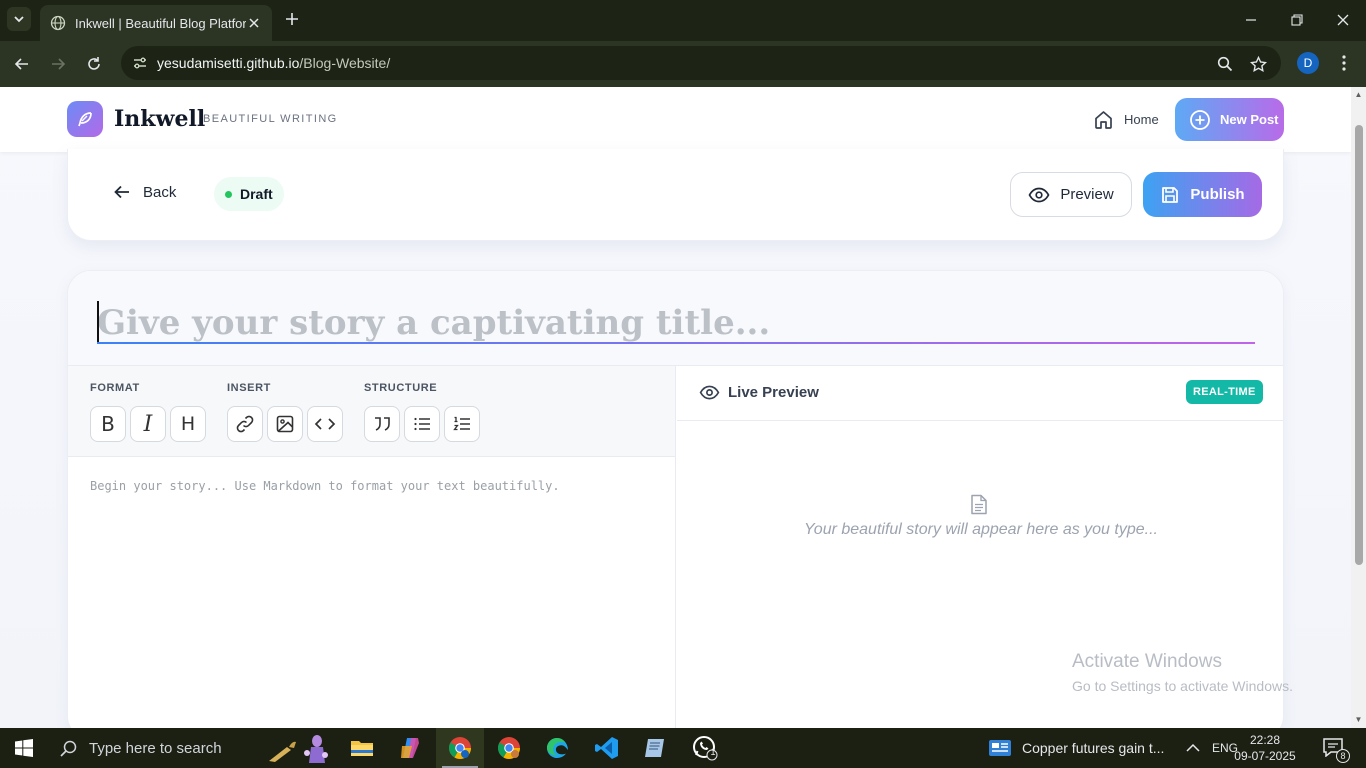  Describe the element at coordinates (509, 748) in the screenshot. I see `taskbar-chrome-profile` at that location.